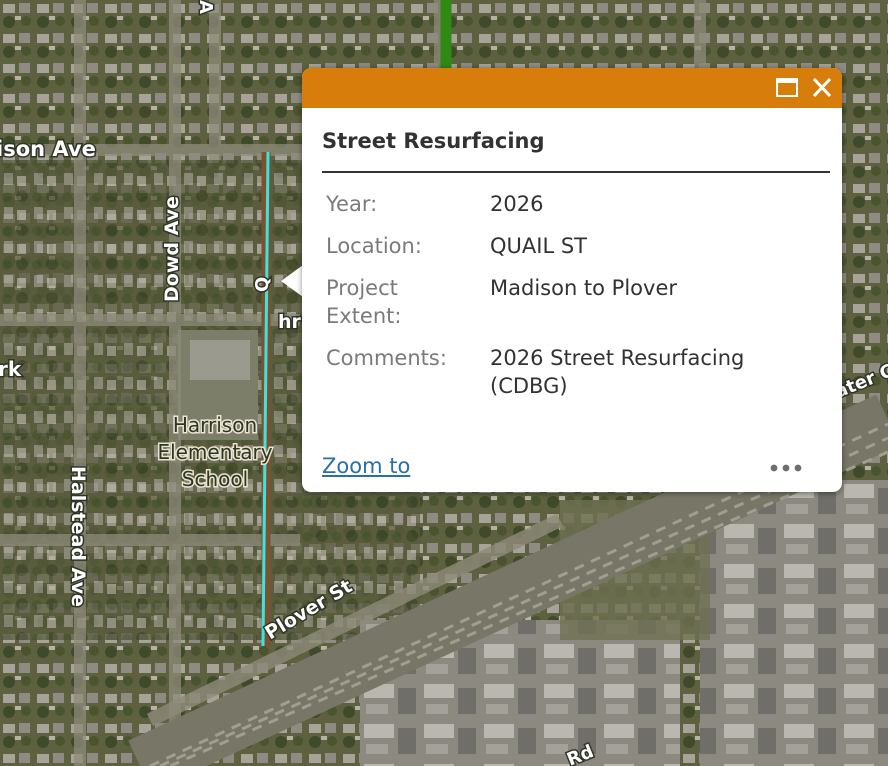 The image size is (888, 766). Describe the element at coordinates (214, 452) in the screenshot. I see `poi-label-school-line2: Elementary` at that location.